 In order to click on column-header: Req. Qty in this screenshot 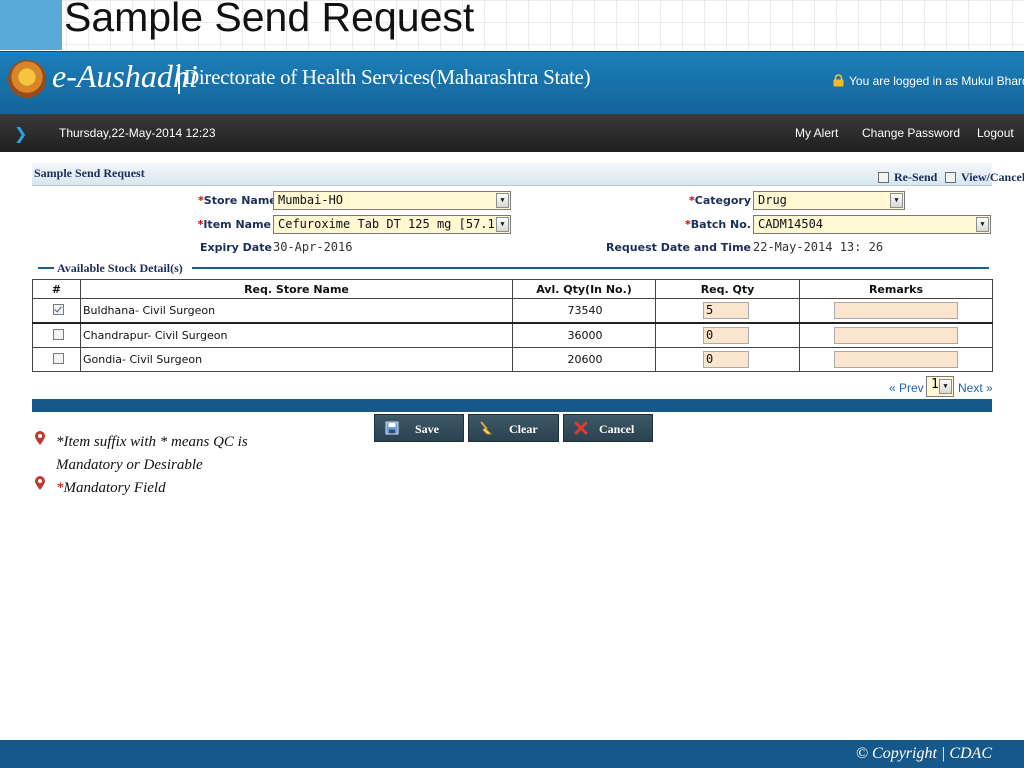, I will do `click(727, 289)`.